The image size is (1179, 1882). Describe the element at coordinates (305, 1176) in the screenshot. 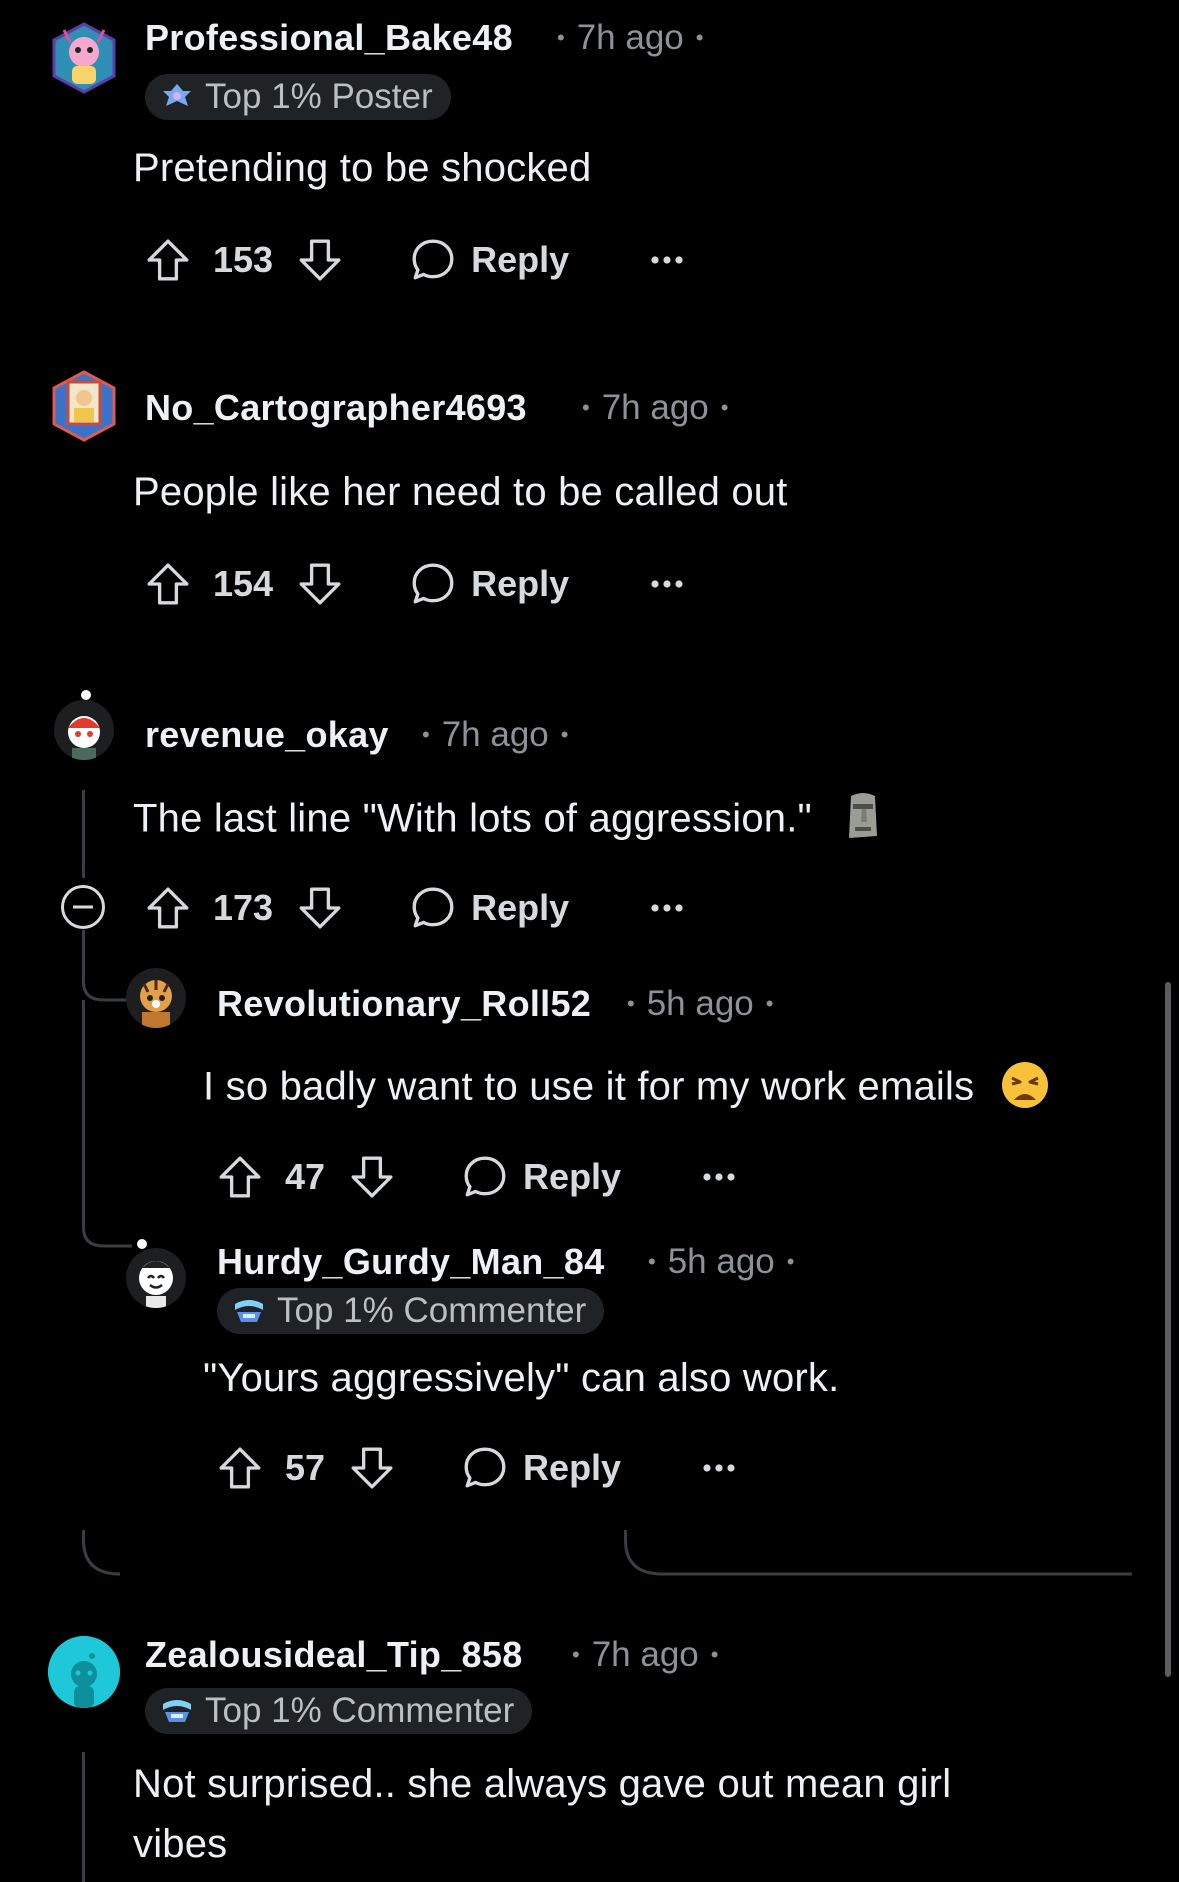

I see `vote-count: 47` at that location.